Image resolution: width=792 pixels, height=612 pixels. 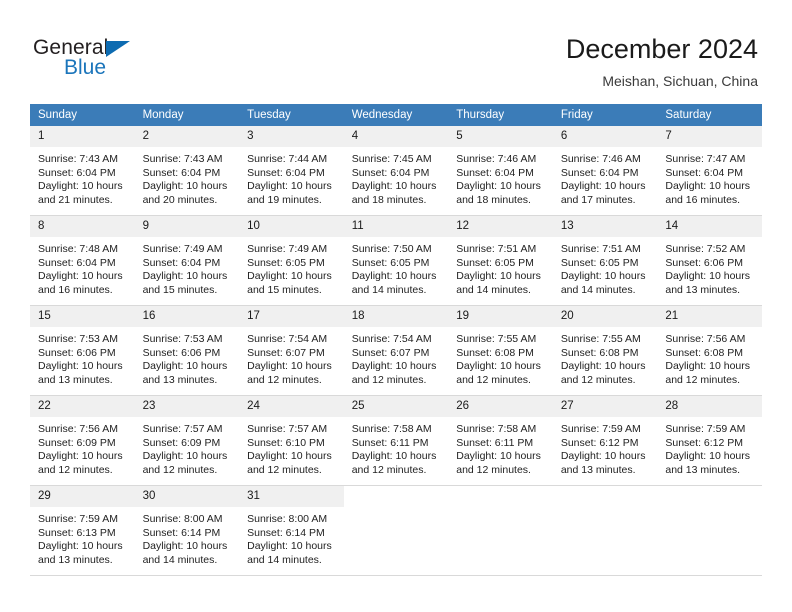 I want to click on day-number: 13, so click(x=605, y=226).